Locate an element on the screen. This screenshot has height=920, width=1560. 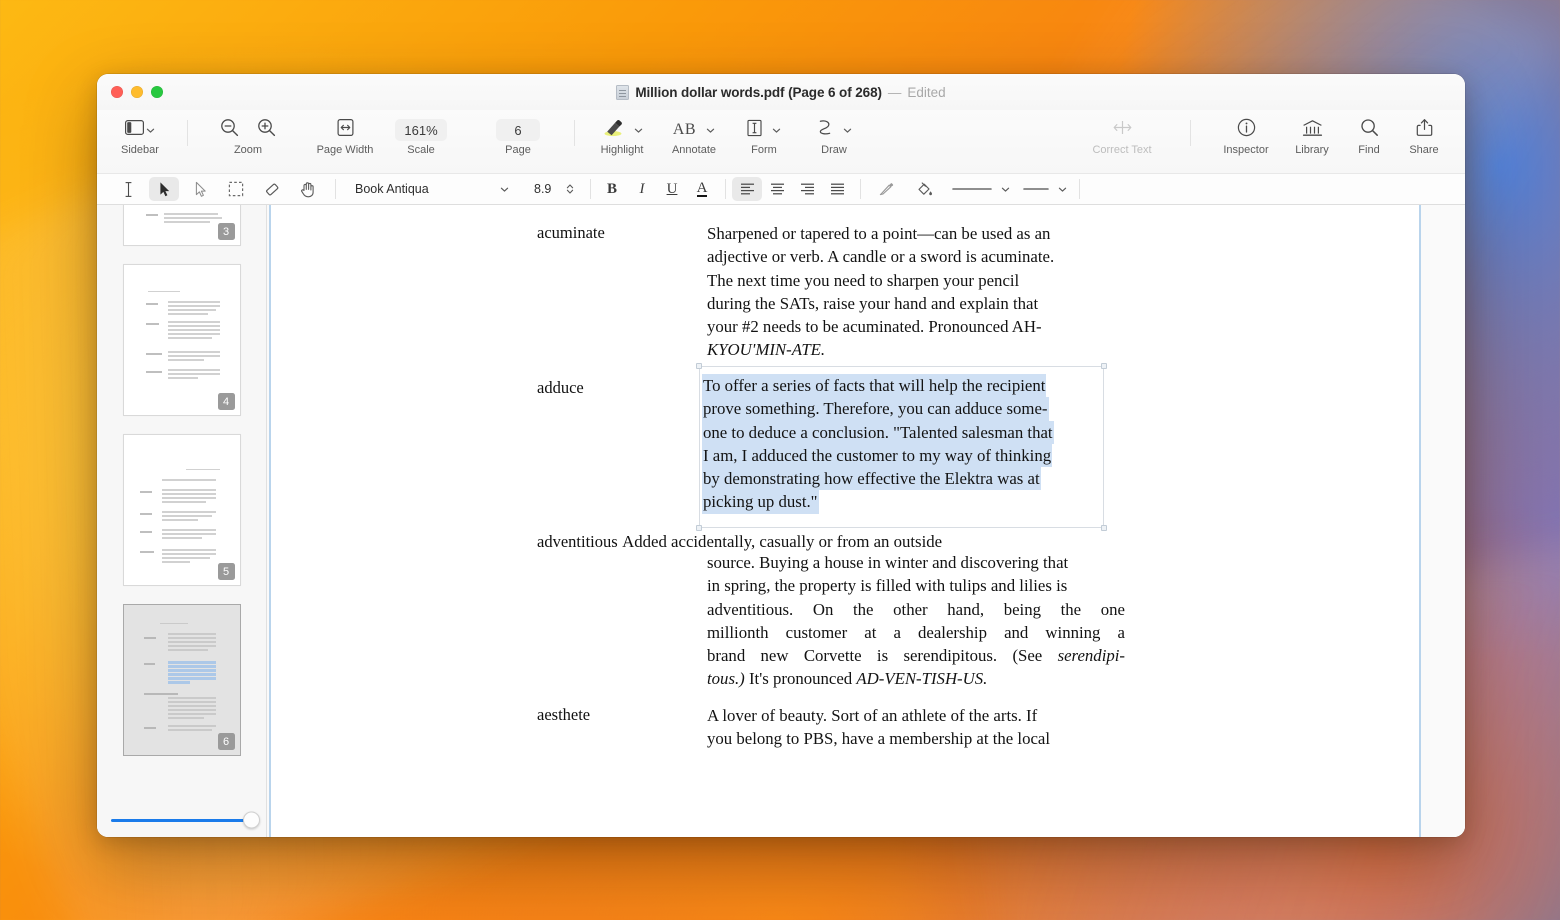
close-button is located at coordinates (117, 92).